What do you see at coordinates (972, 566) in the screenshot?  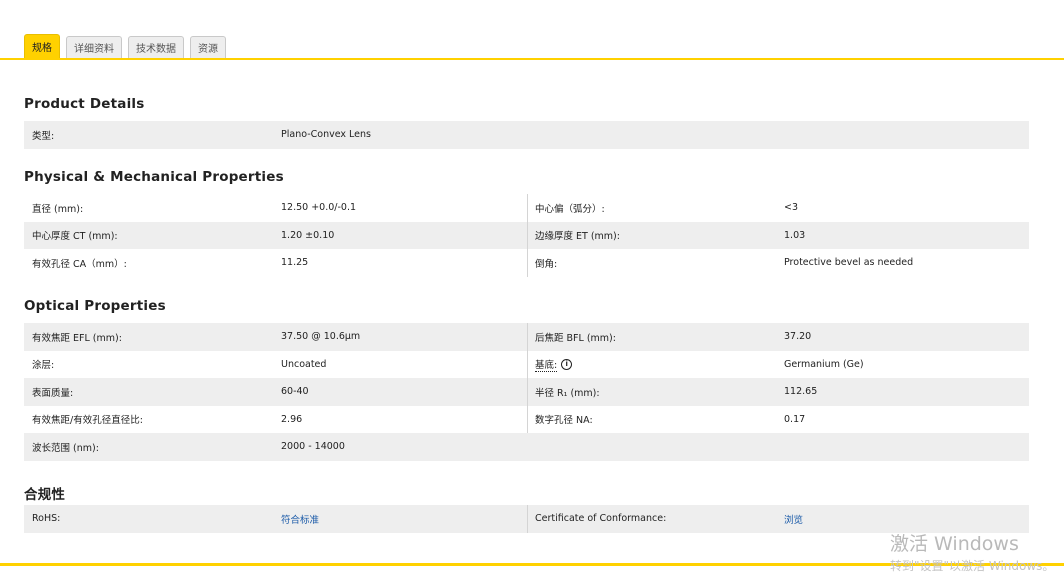 I see `windows-activation-subtitle: 转到"设置"以激活 Windows。` at bounding box center [972, 566].